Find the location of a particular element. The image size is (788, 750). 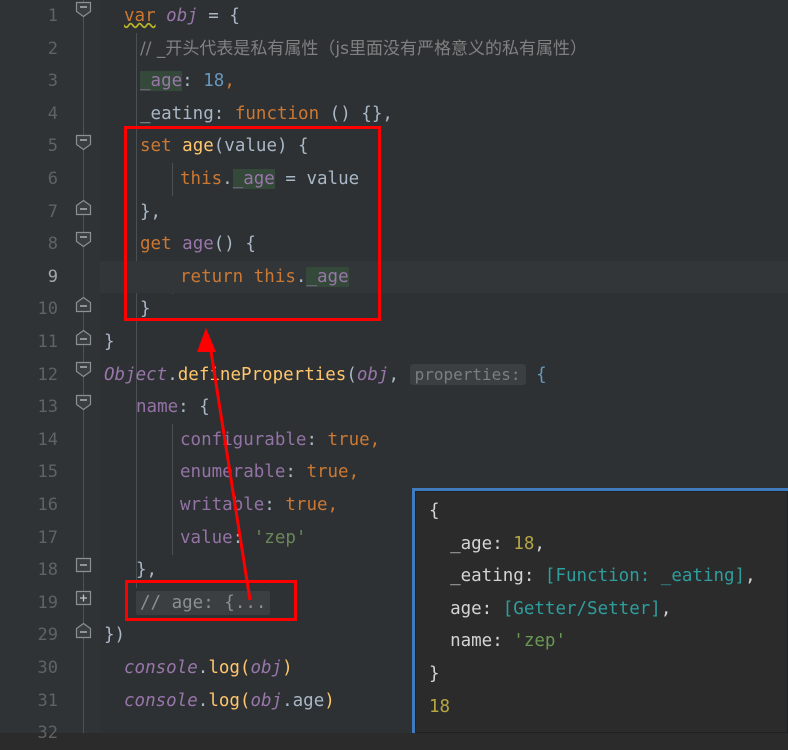

line-number: 29 is located at coordinates (47, 635).